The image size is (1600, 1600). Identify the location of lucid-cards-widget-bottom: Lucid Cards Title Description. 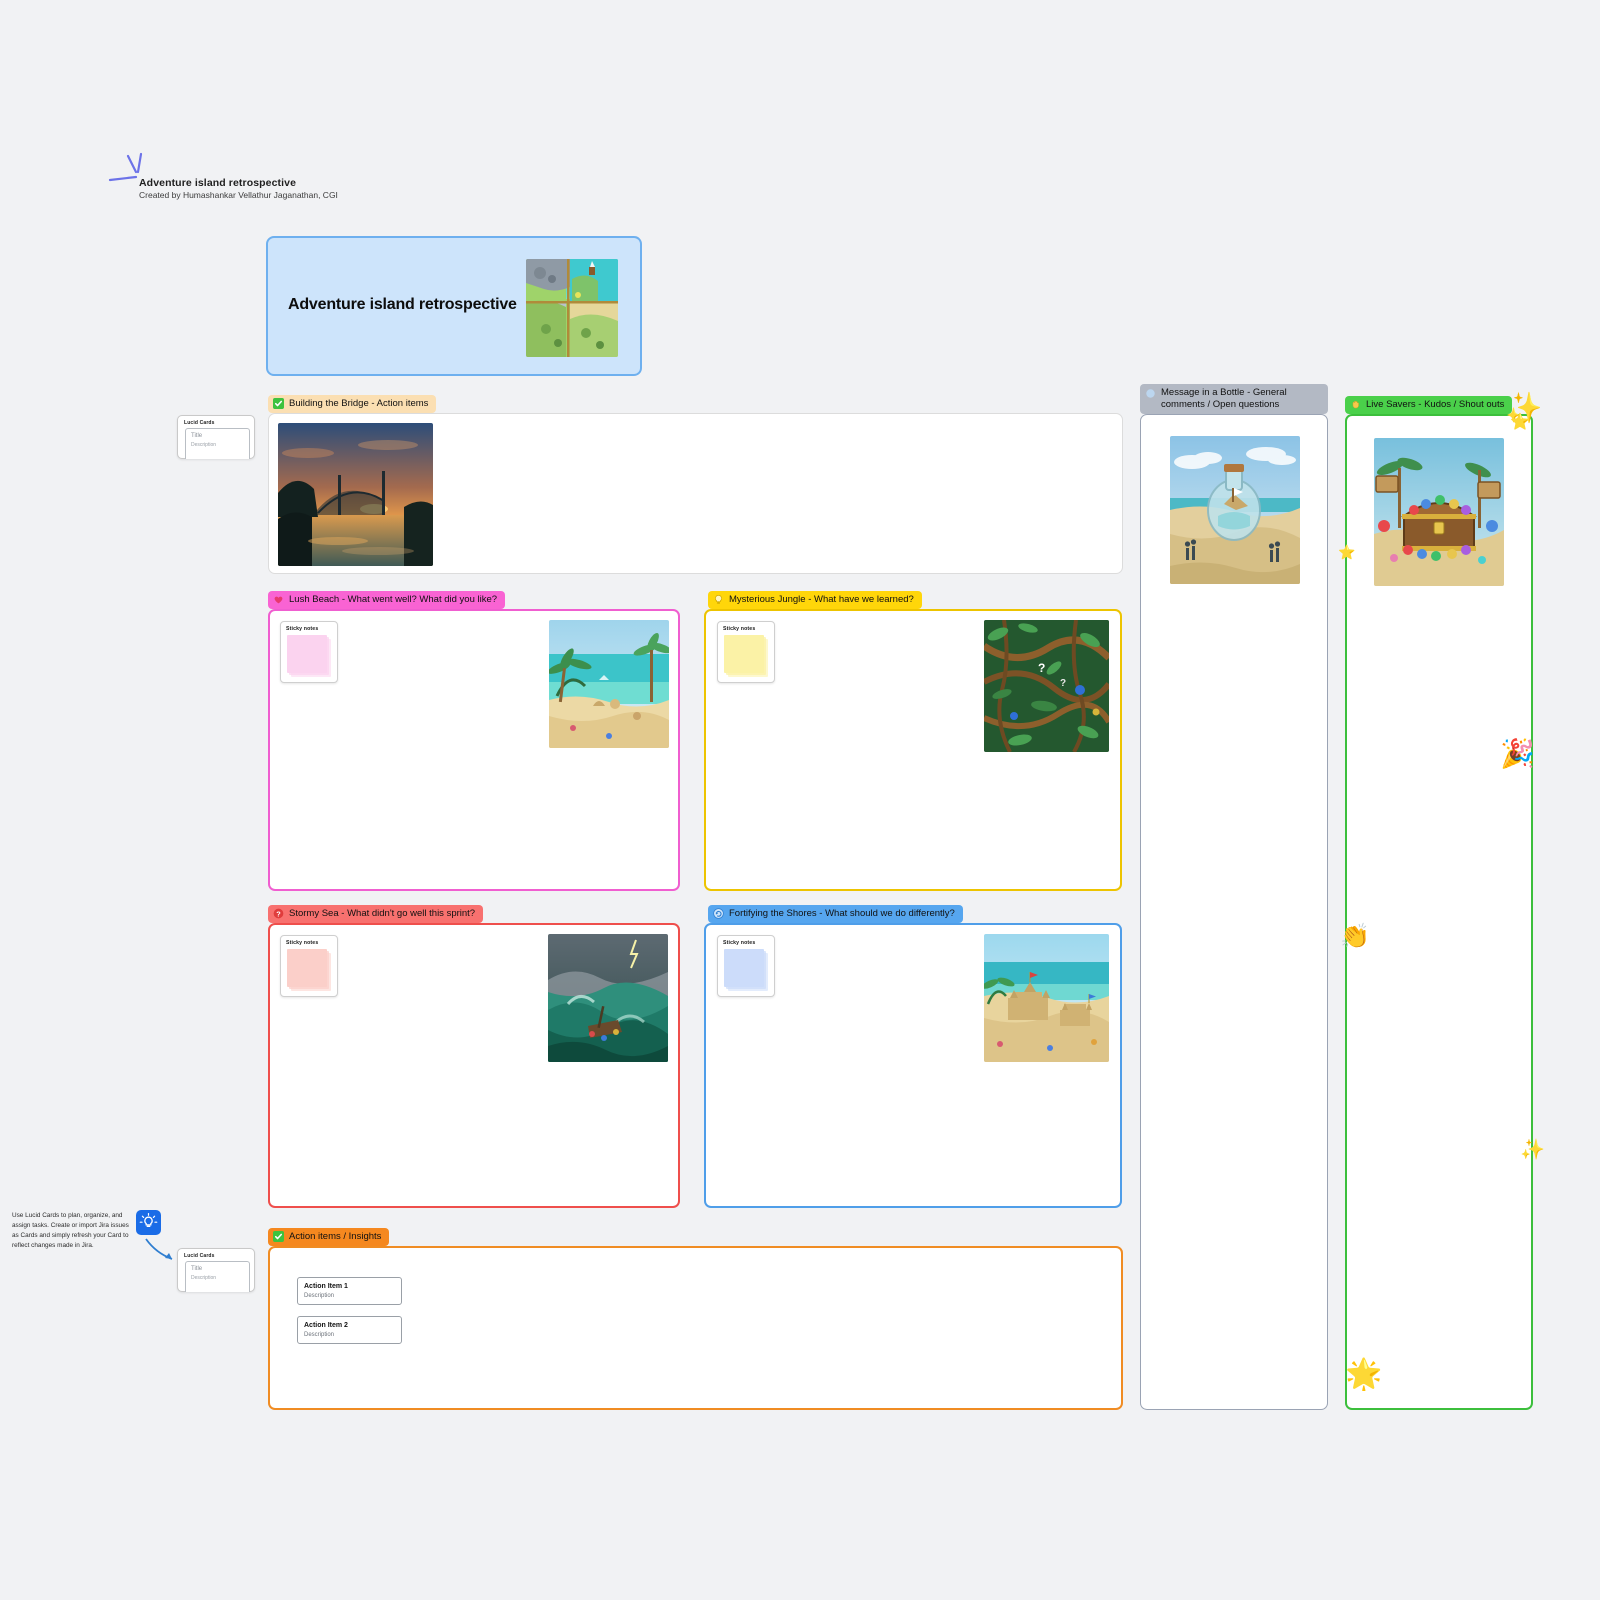
(216, 1270).